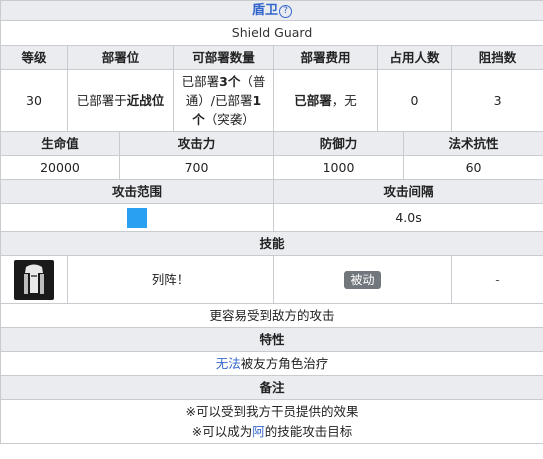  What do you see at coordinates (223, 57) in the screenshot?
I see `header-deployable-count: 可部署数量` at bounding box center [223, 57].